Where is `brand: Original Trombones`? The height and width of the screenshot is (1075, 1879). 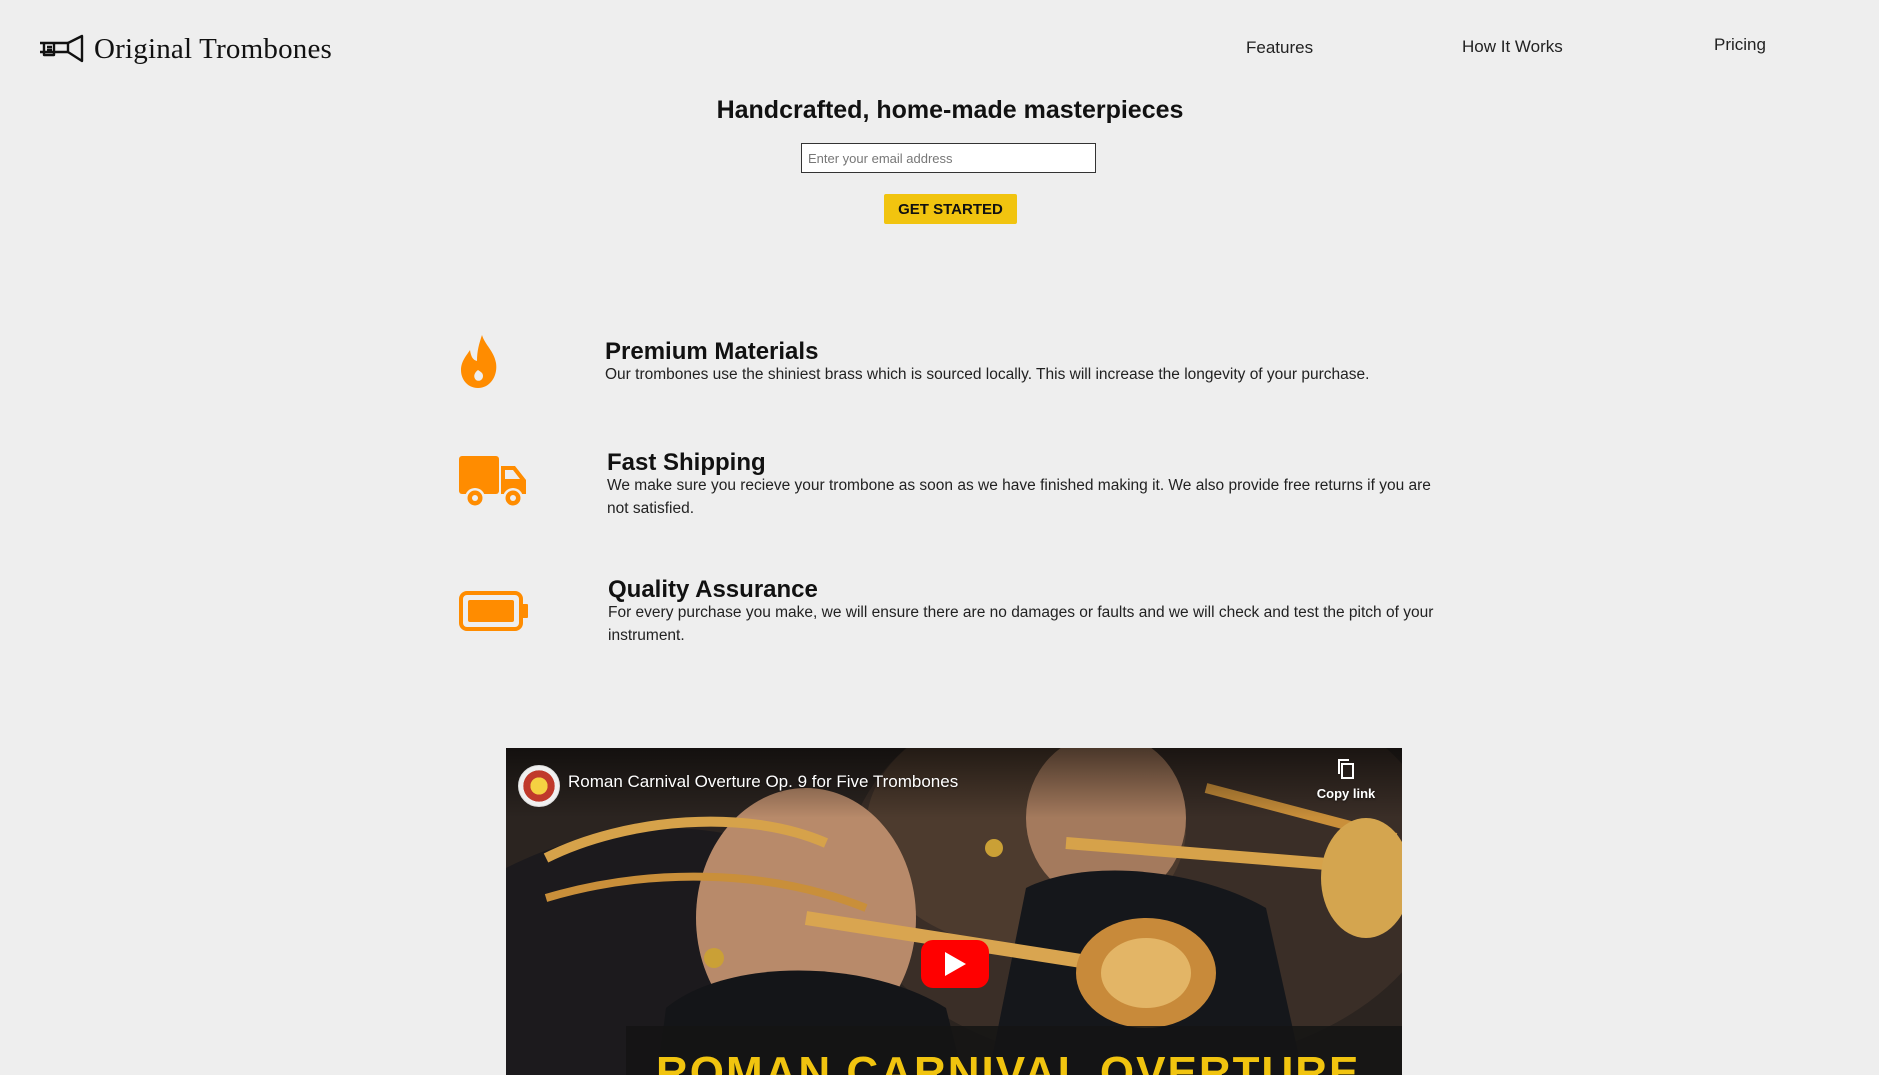 brand: Original Trombones is located at coordinates (185, 49).